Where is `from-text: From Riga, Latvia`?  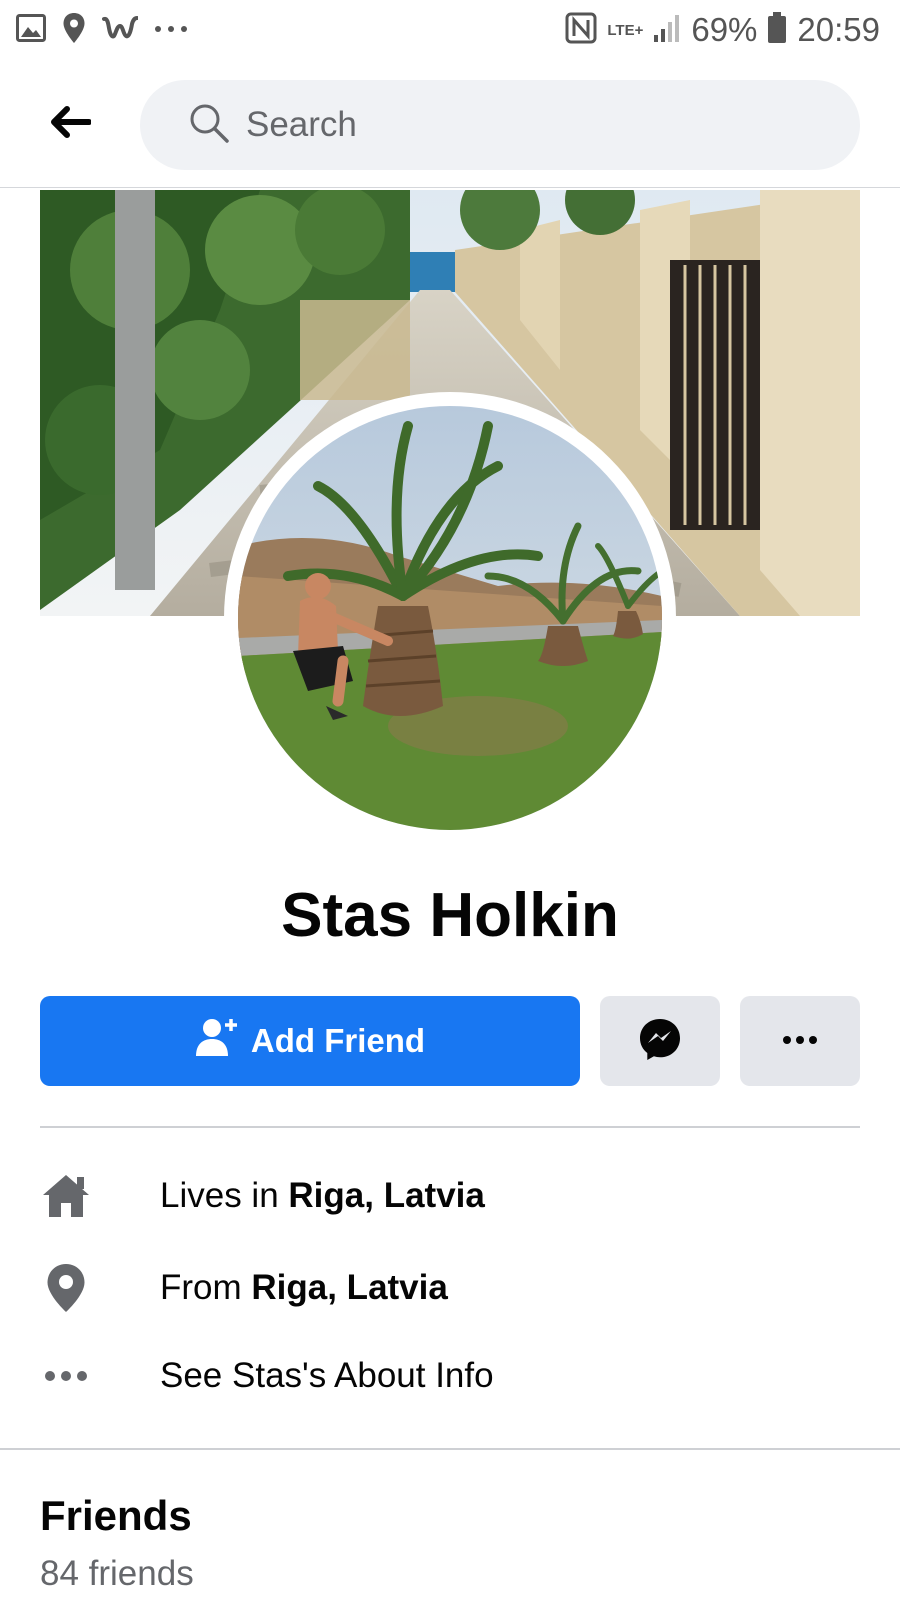 from-text: From Riga, Latvia is located at coordinates (304, 1287).